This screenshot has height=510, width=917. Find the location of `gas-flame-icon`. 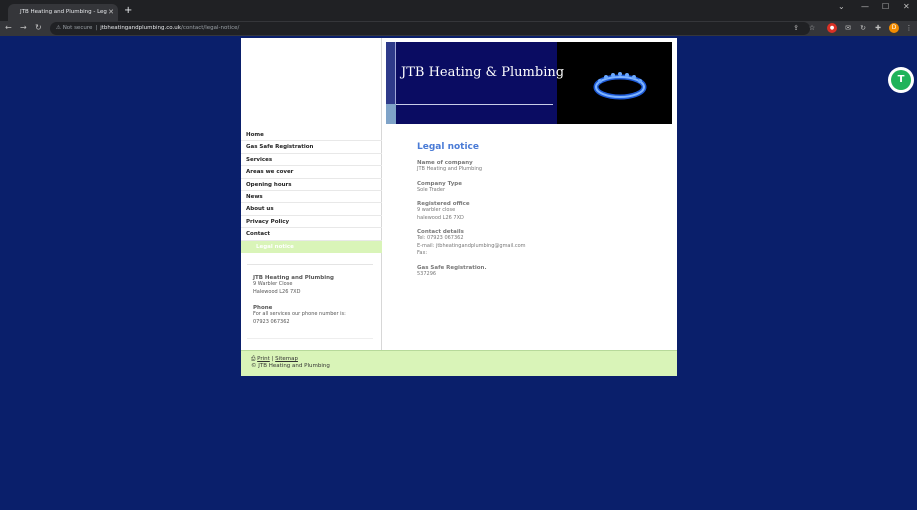

gas-flame-icon is located at coordinates (620, 86).